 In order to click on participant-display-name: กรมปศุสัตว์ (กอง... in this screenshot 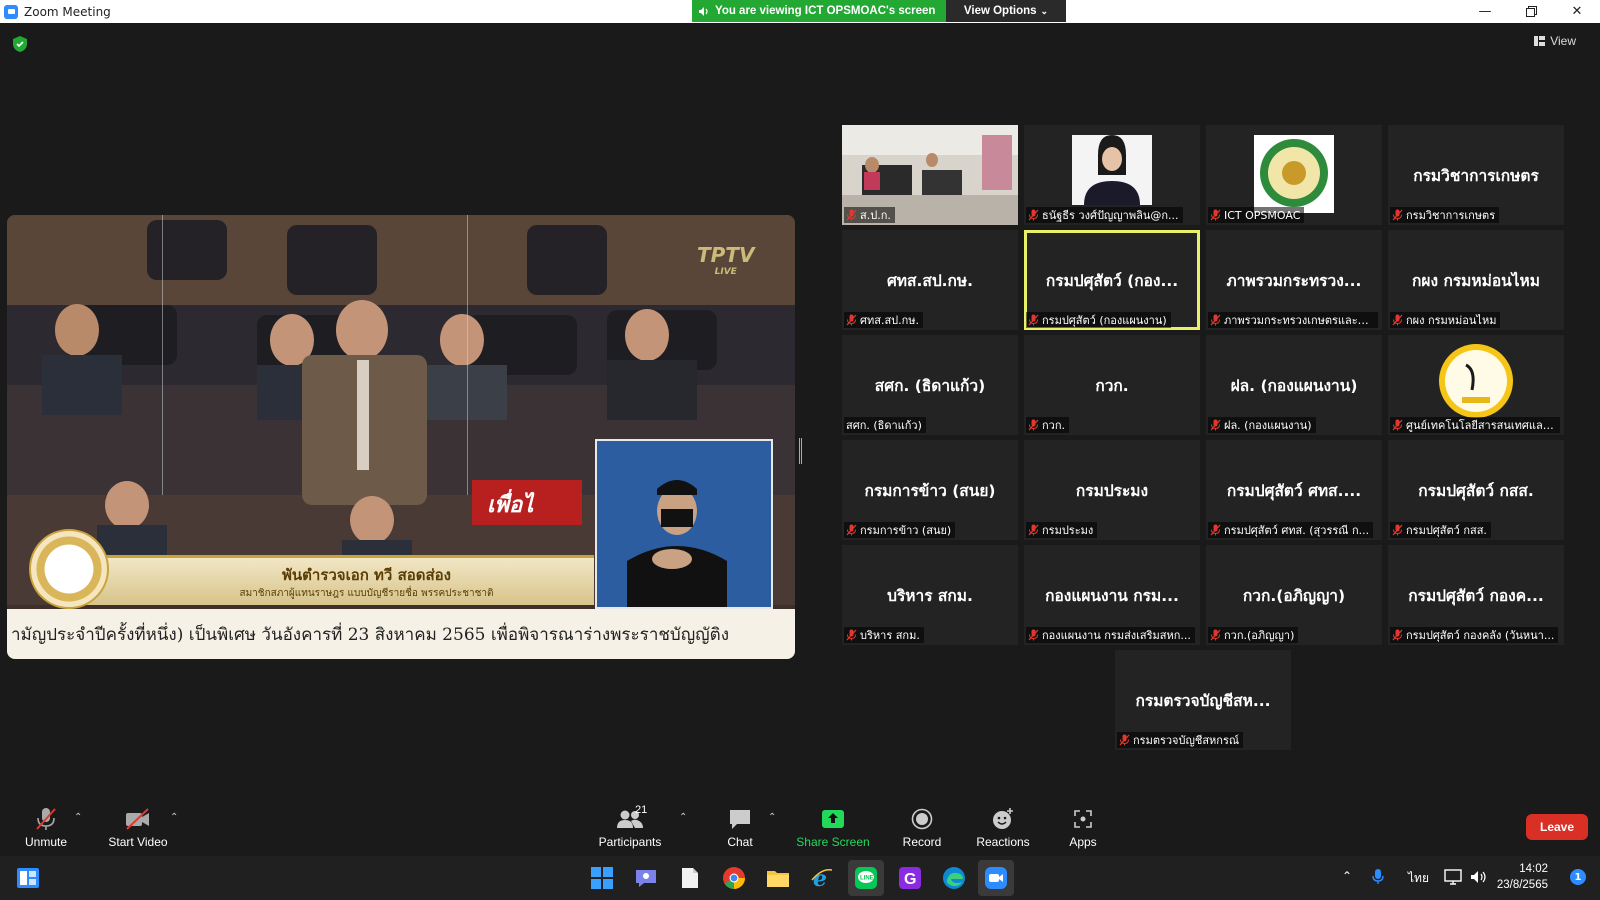, I will do `click(1112, 281)`.